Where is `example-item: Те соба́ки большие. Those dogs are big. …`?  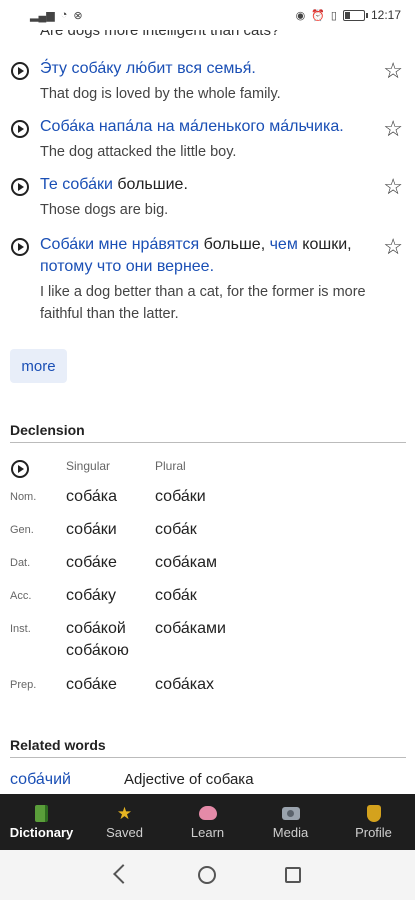
example-item: Те соба́ки большие. Those dogs are big. … is located at coordinates (207, 204).